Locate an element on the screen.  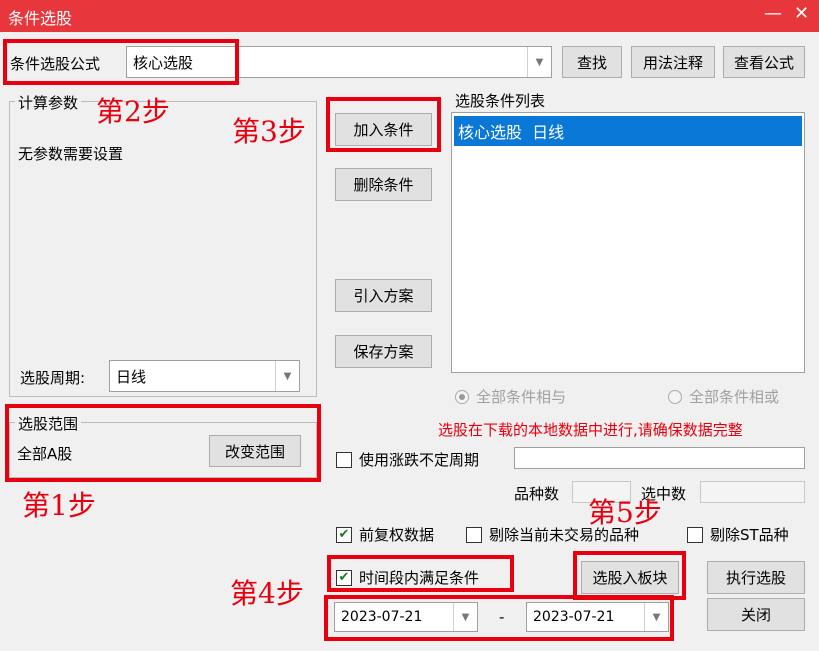
conditions-list-label: 选股条件列表 is located at coordinates (500, 101).